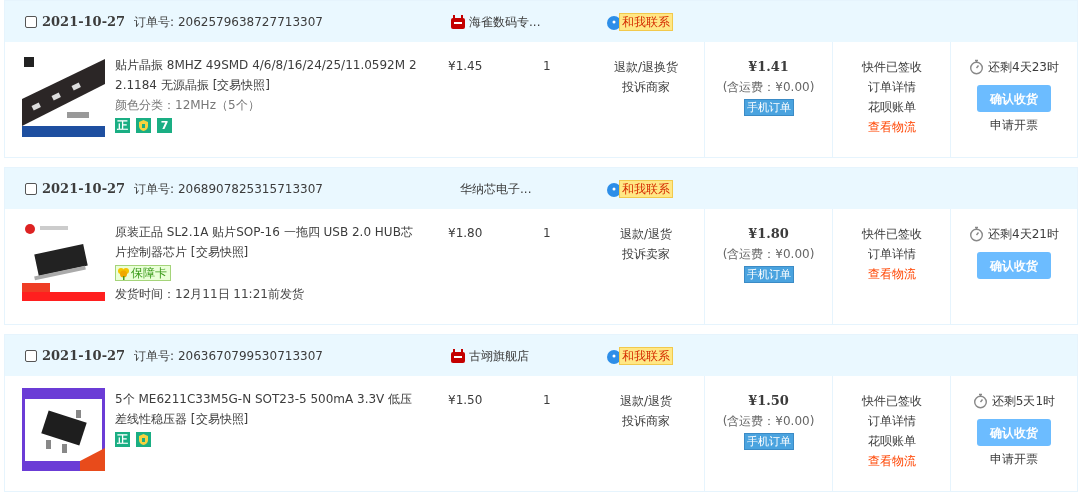 This screenshot has width=1080, height=496. What do you see at coordinates (210, 294) in the screenshot?
I see `ship-time: 发货时间：12月11日 11:21前发货` at bounding box center [210, 294].